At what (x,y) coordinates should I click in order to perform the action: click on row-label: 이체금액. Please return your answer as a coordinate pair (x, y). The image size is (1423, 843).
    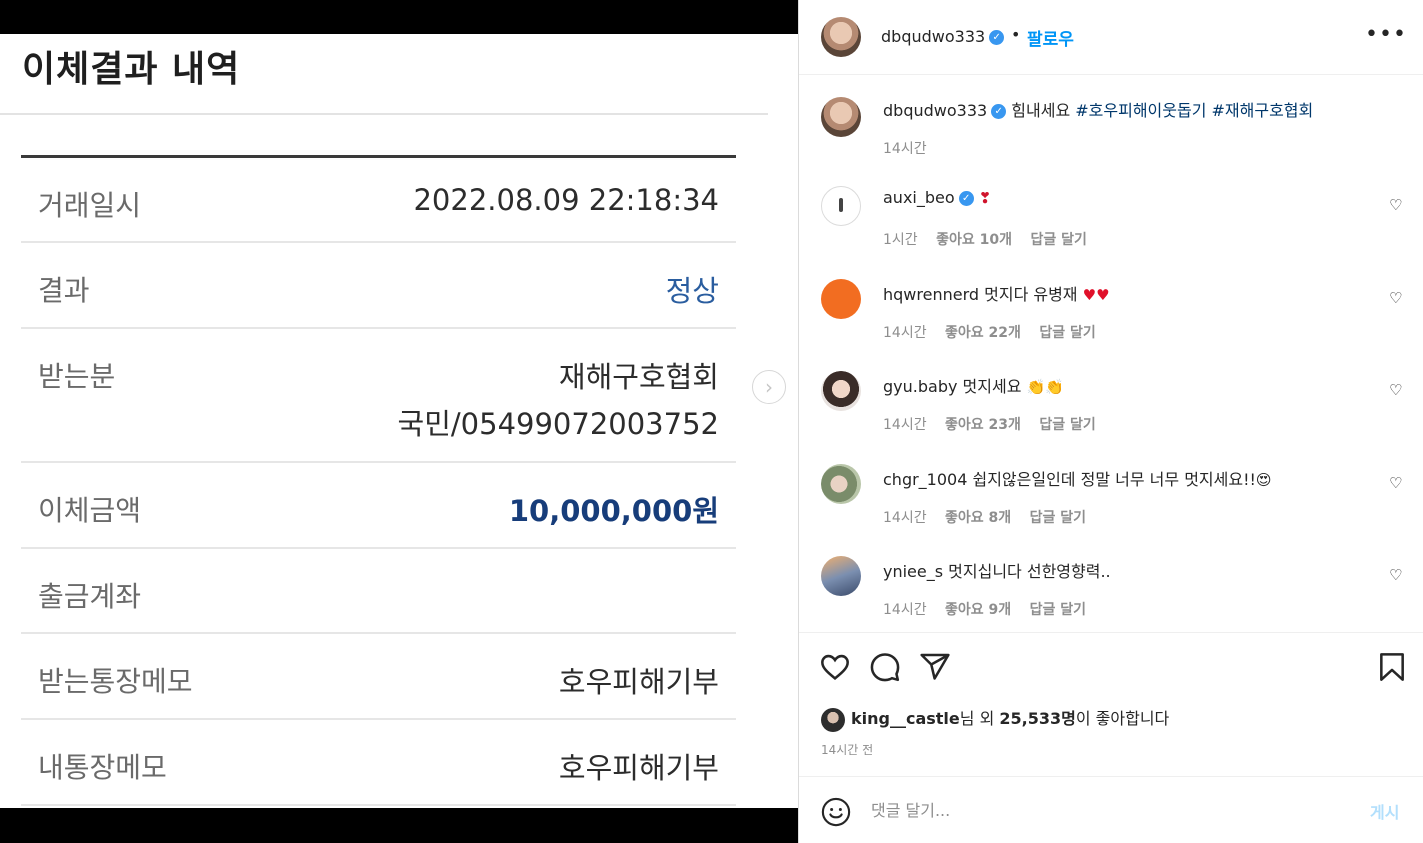
    Looking at the image, I should click on (90, 510).